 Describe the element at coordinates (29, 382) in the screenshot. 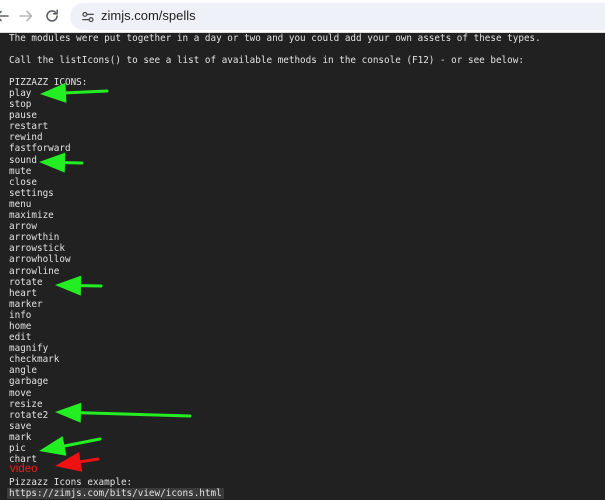

I see `icon-list-item-garbage: garbage` at that location.